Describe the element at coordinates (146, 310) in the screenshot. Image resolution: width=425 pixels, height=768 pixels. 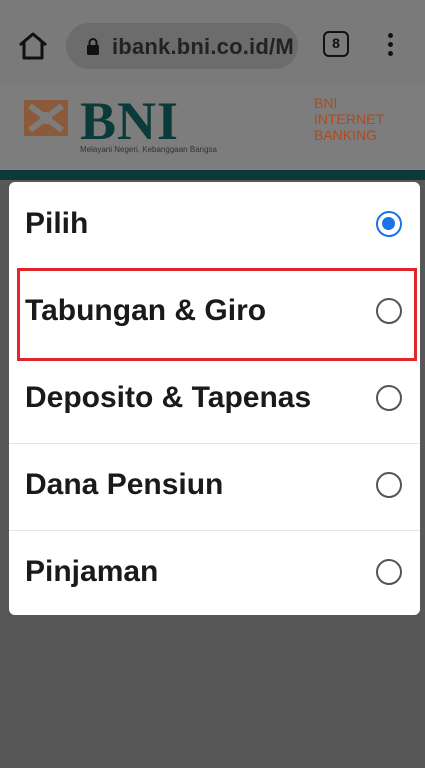
I see `option-label: Tabungan & Giro` at that location.